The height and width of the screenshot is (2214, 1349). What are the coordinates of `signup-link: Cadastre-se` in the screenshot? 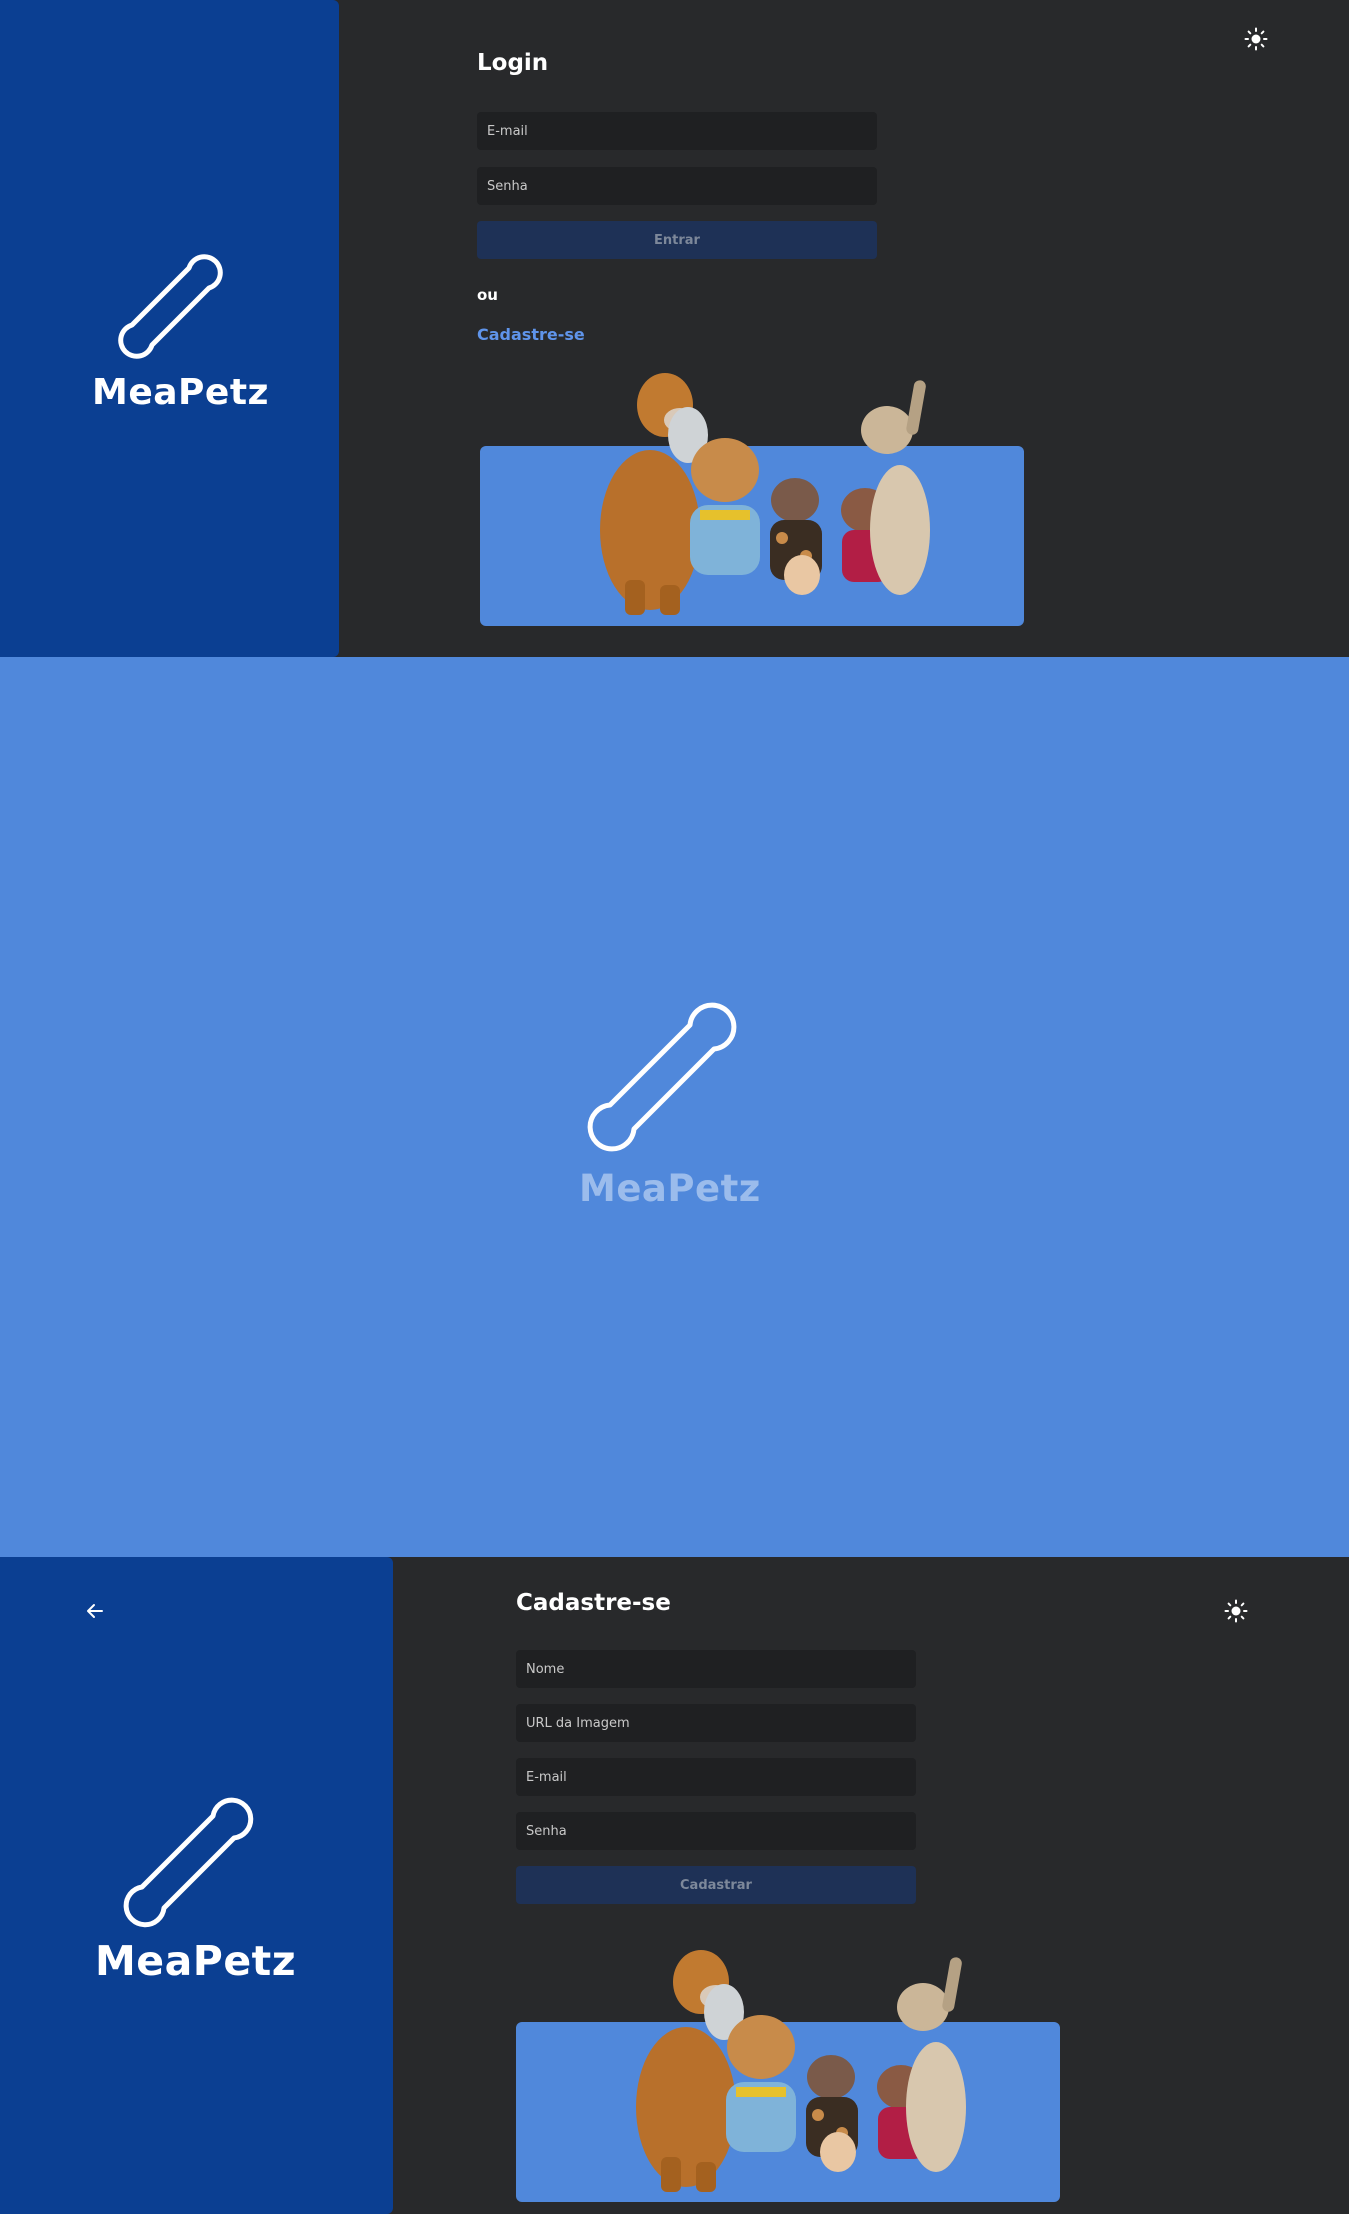 It's located at (531, 334).